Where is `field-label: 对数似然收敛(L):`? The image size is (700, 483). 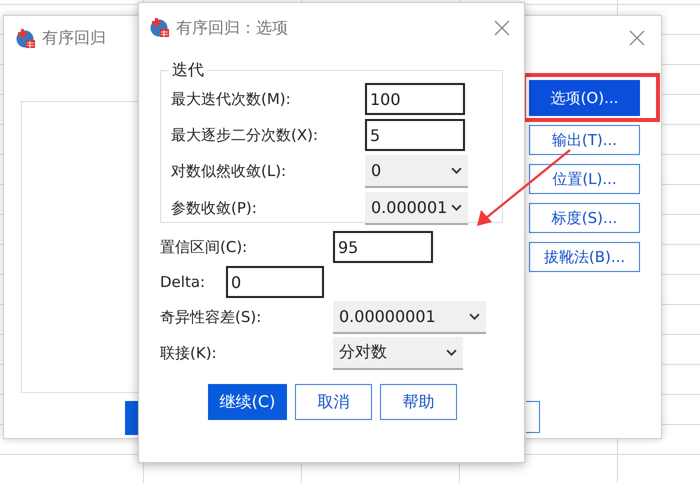 field-label: 对数似然收敛(L): is located at coordinates (229, 171).